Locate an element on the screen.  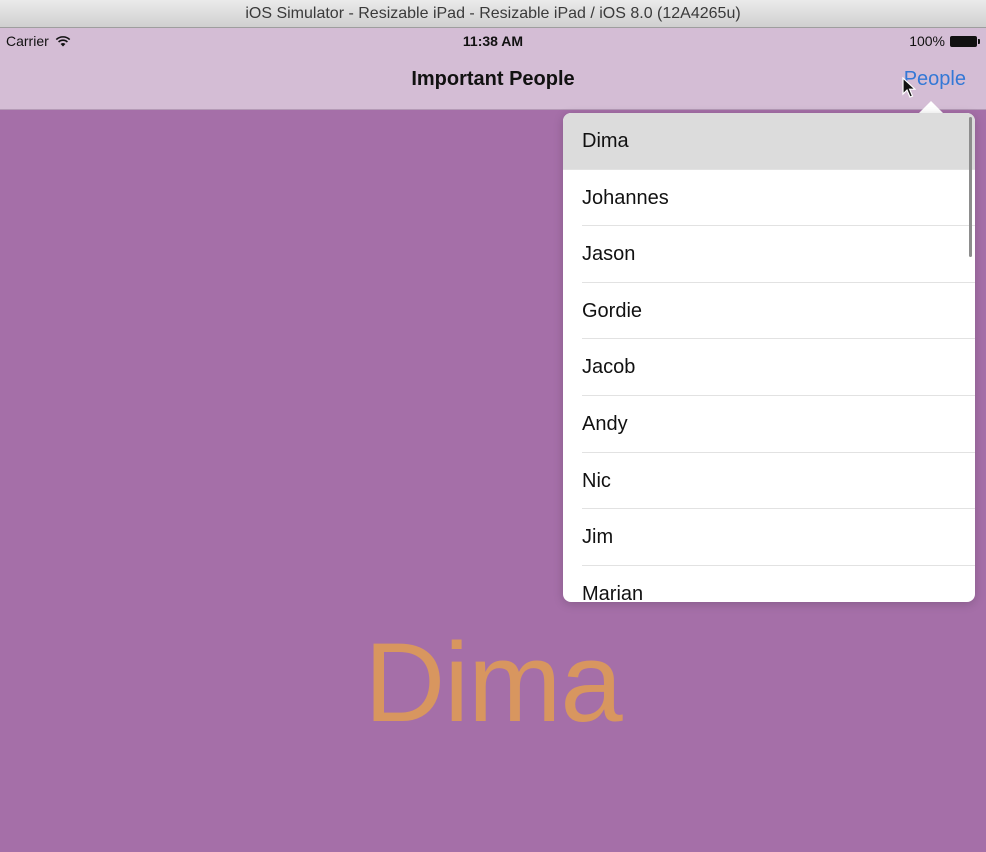
list-item-label: Andy is located at coordinates (605, 423).